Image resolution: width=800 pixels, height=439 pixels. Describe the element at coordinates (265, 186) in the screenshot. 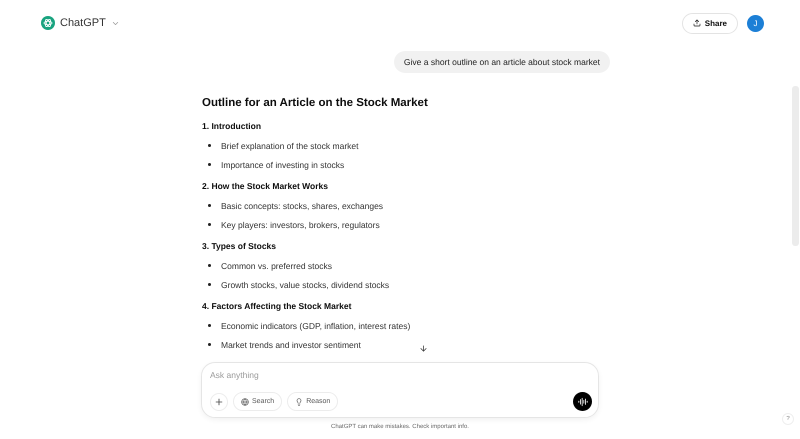

I see `section-heading: 2. How the Stock Market Works` at that location.